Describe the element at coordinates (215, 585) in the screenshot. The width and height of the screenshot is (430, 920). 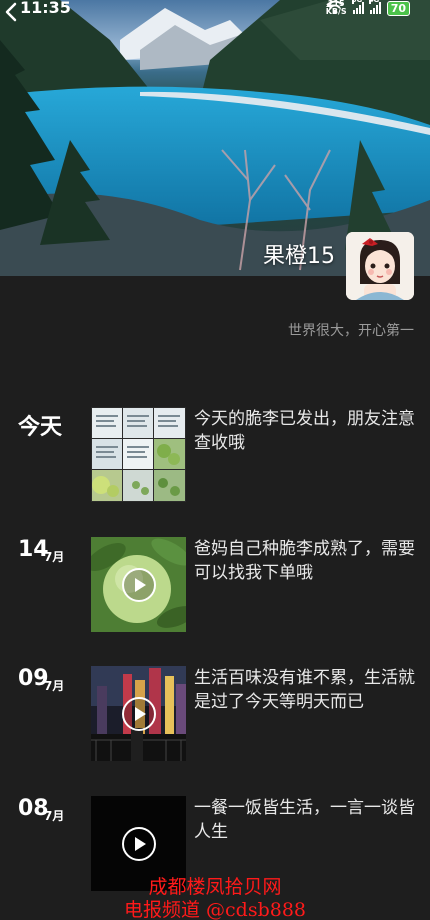
I see `feed-entry: 14 7月 爸妈自己种脆李成熟了，需要可以找我下单哦` at that location.